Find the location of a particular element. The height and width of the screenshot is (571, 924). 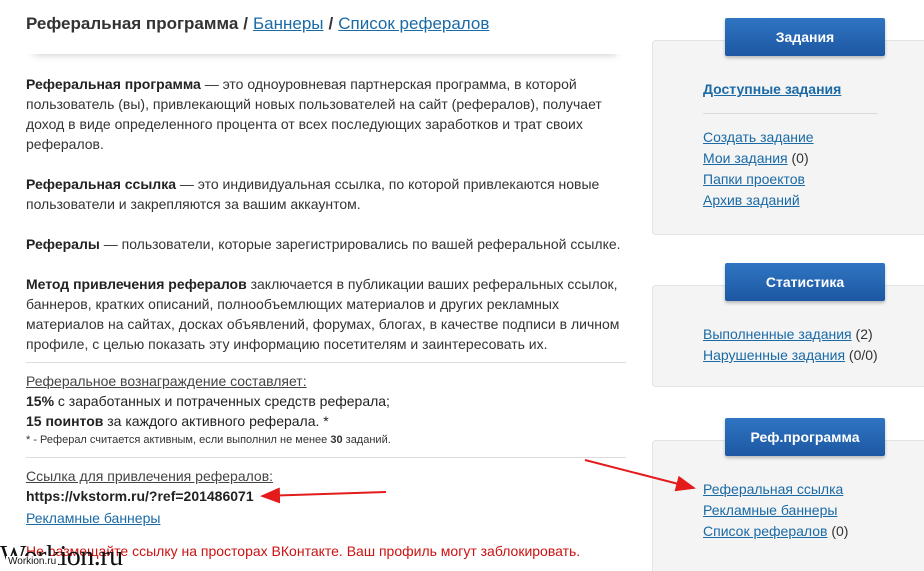

arrow-to-ref-url is located at coordinates (323, 495).